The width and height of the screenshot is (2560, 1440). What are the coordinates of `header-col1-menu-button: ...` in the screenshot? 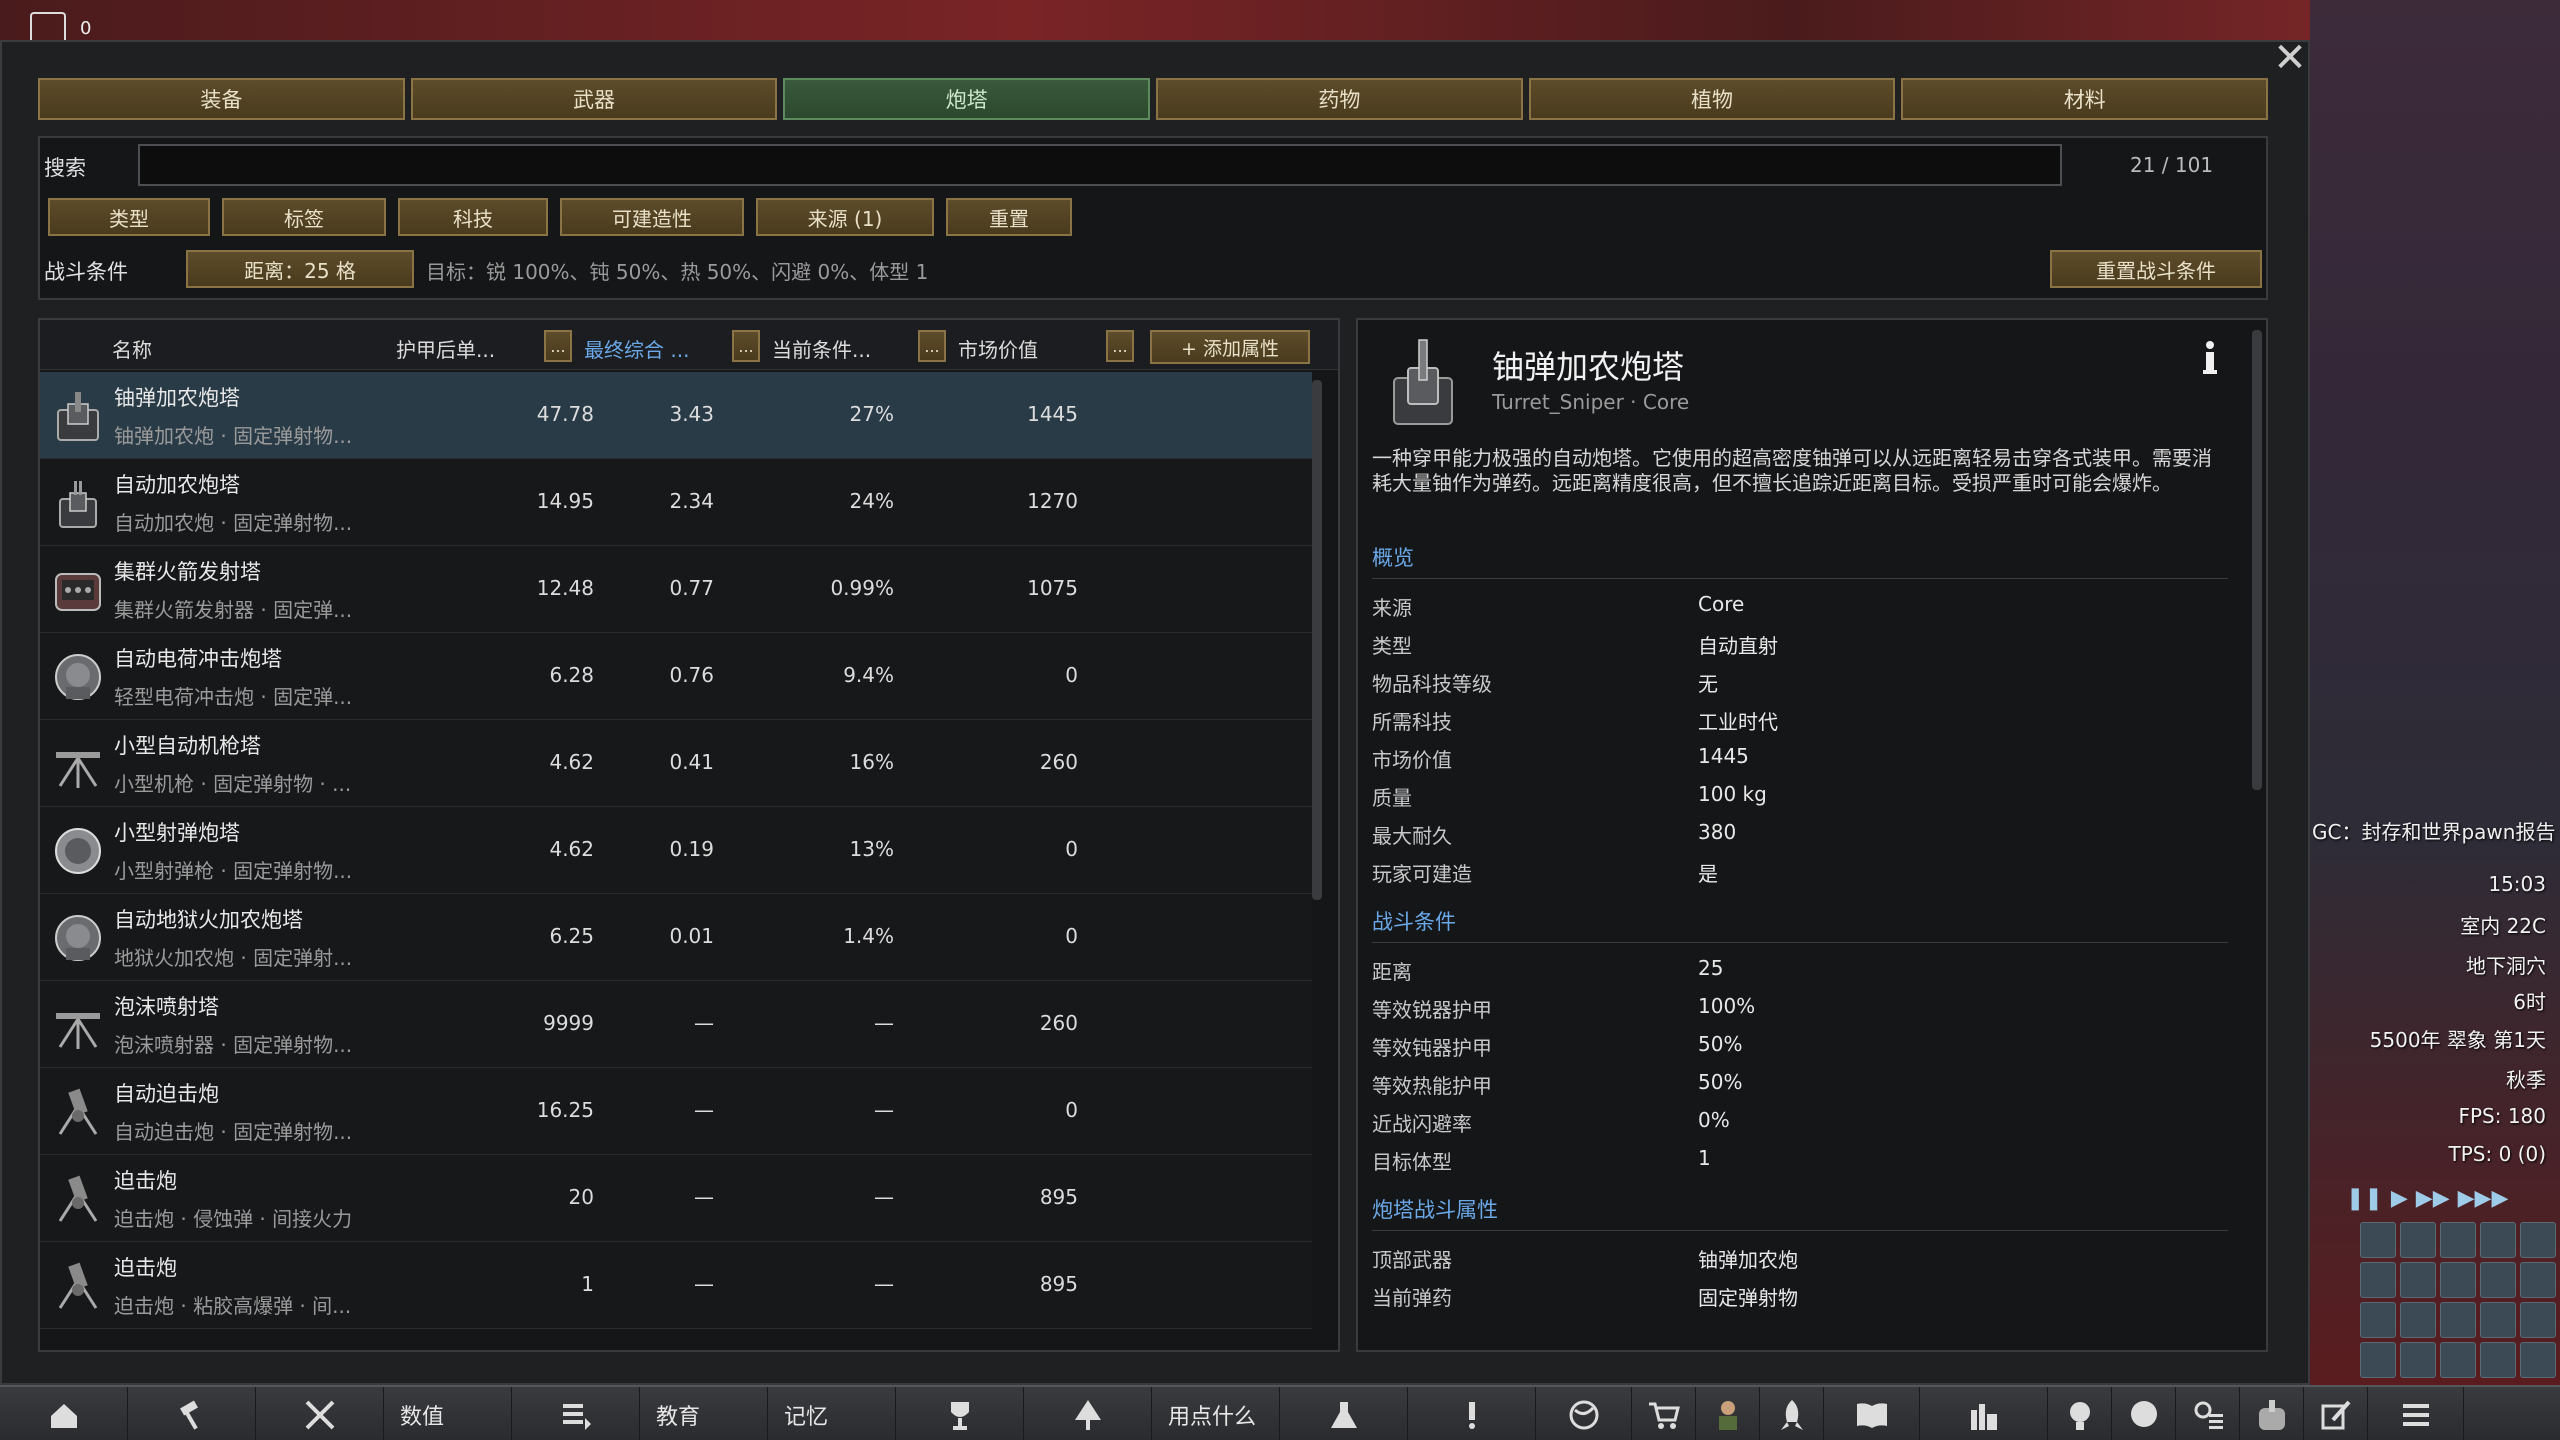 It's located at (558, 346).